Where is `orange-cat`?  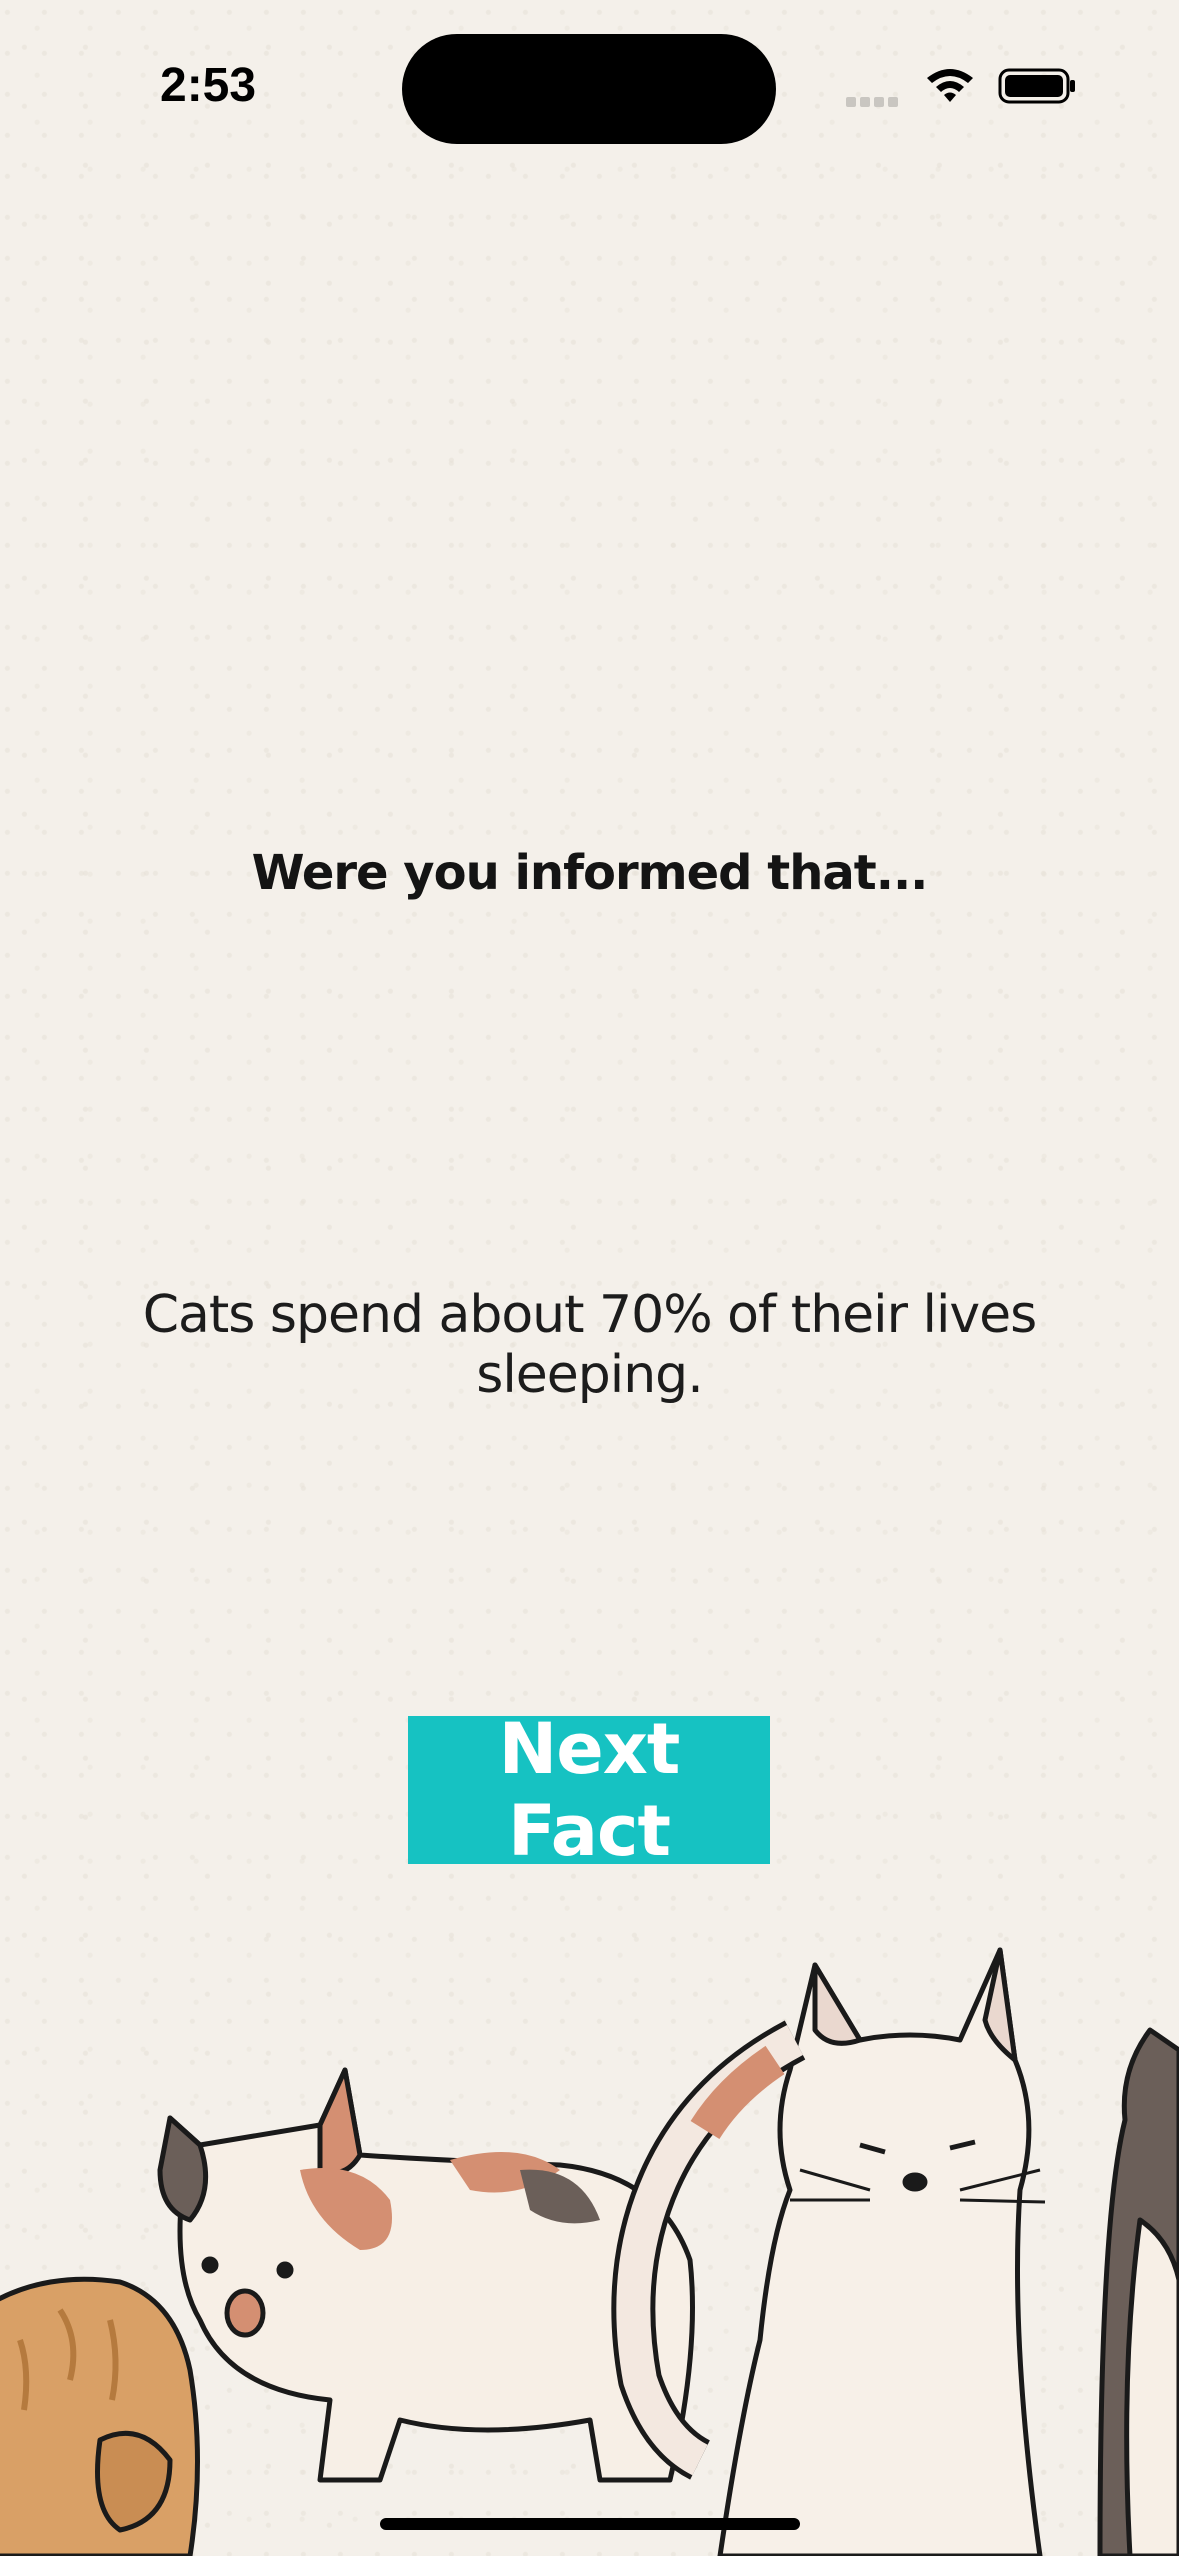 orange-cat is located at coordinates (100, 2416).